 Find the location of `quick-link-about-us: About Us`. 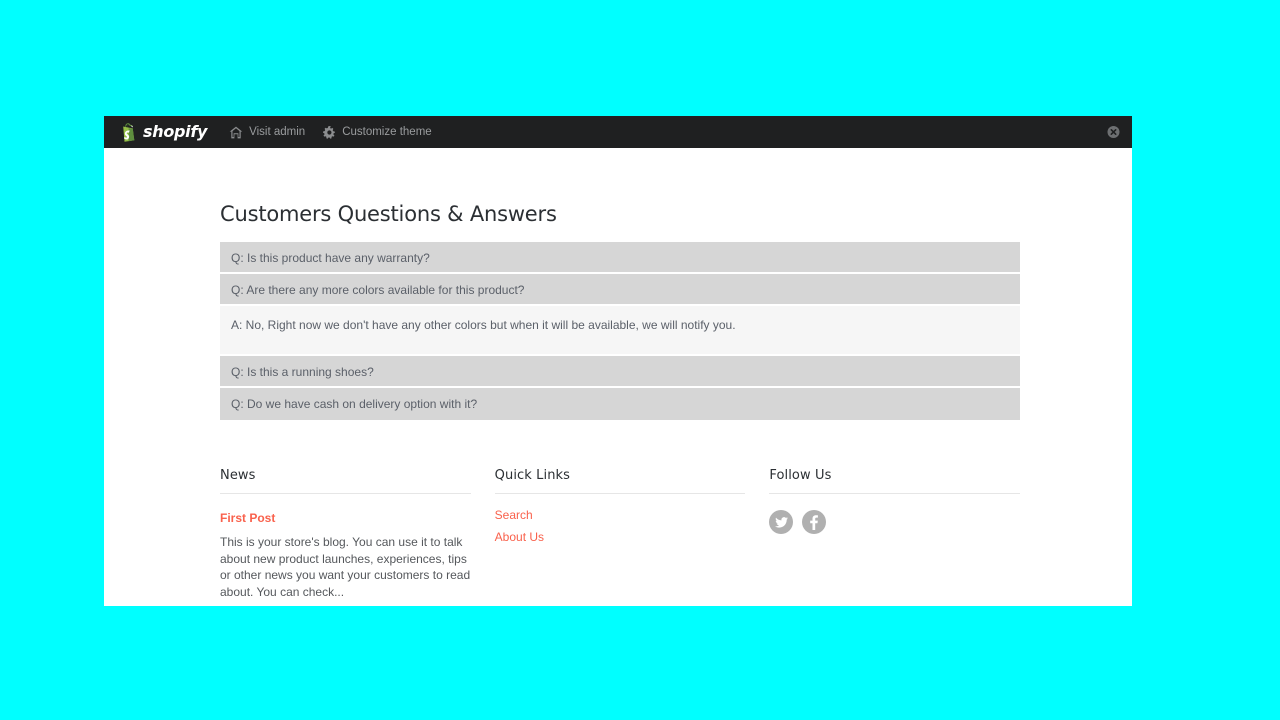

quick-link-about-us: About Us is located at coordinates (519, 537).